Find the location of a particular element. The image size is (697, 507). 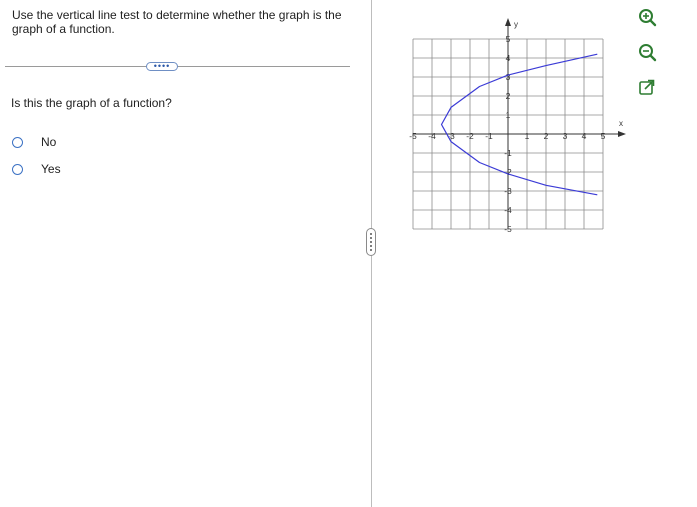

graph-axes is located at coordinates (519, 123).